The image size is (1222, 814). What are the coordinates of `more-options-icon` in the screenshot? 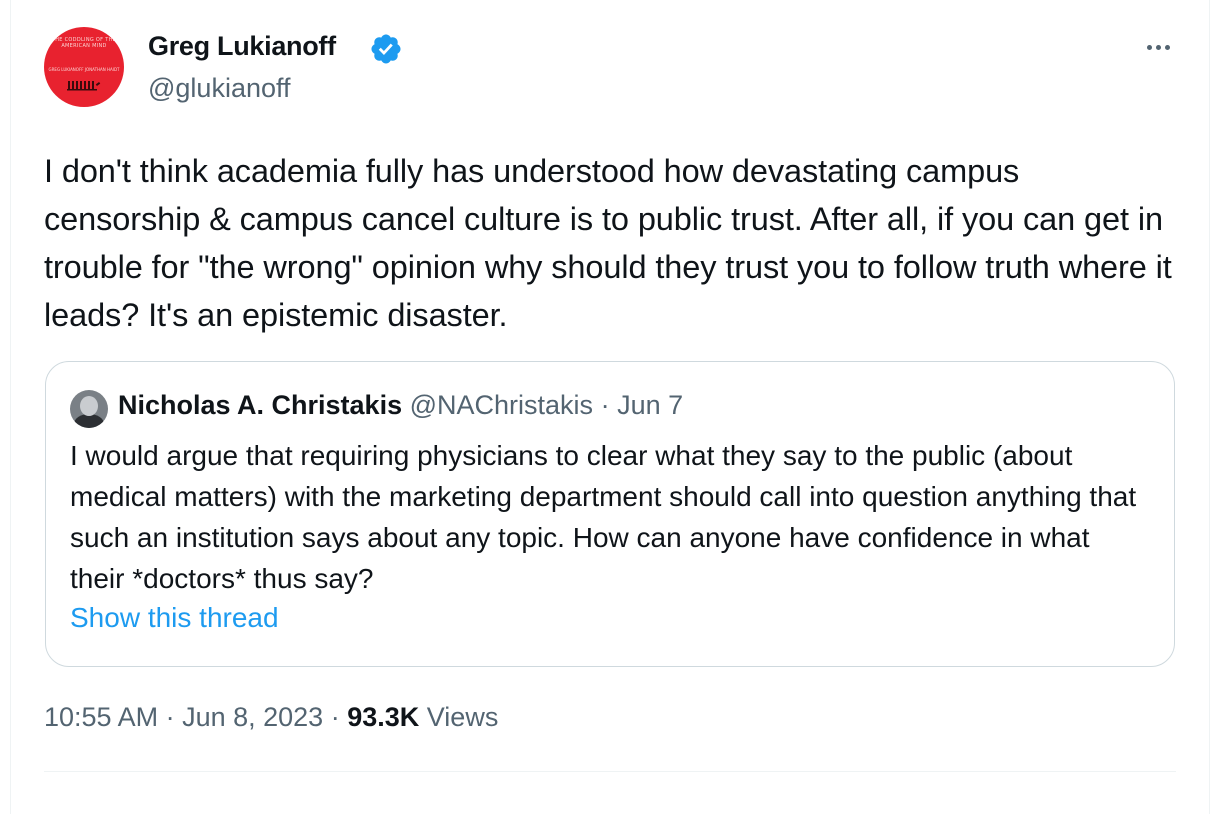 It's located at (1158, 47).